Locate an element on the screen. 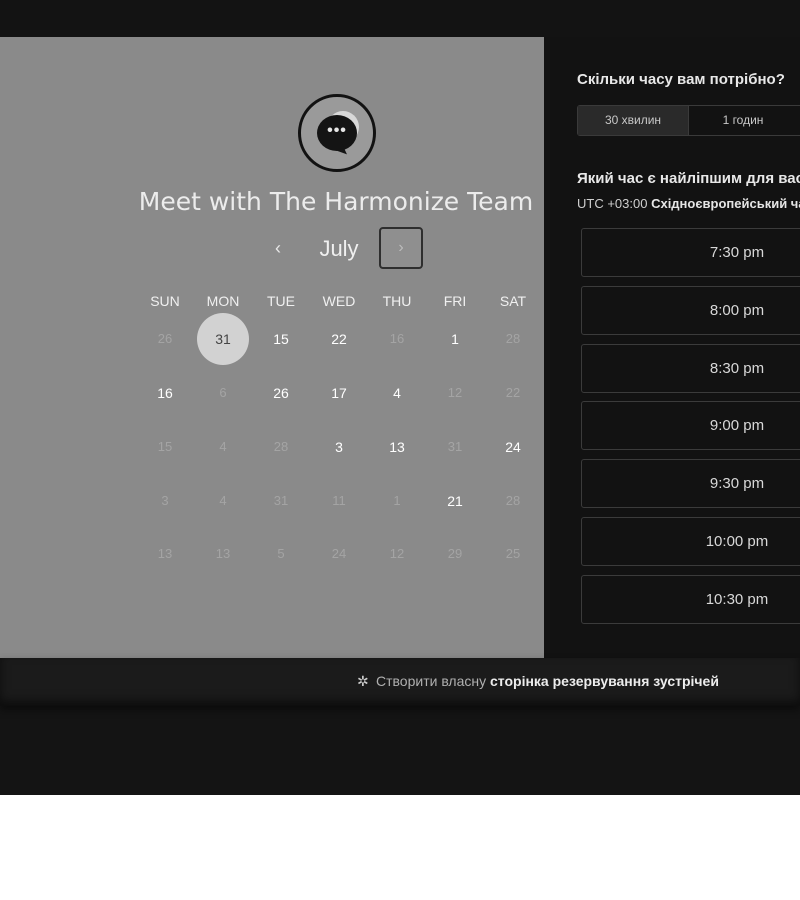 The width and height of the screenshot is (800, 900). time-slot-button: 10:30 pm is located at coordinates (690, 599).